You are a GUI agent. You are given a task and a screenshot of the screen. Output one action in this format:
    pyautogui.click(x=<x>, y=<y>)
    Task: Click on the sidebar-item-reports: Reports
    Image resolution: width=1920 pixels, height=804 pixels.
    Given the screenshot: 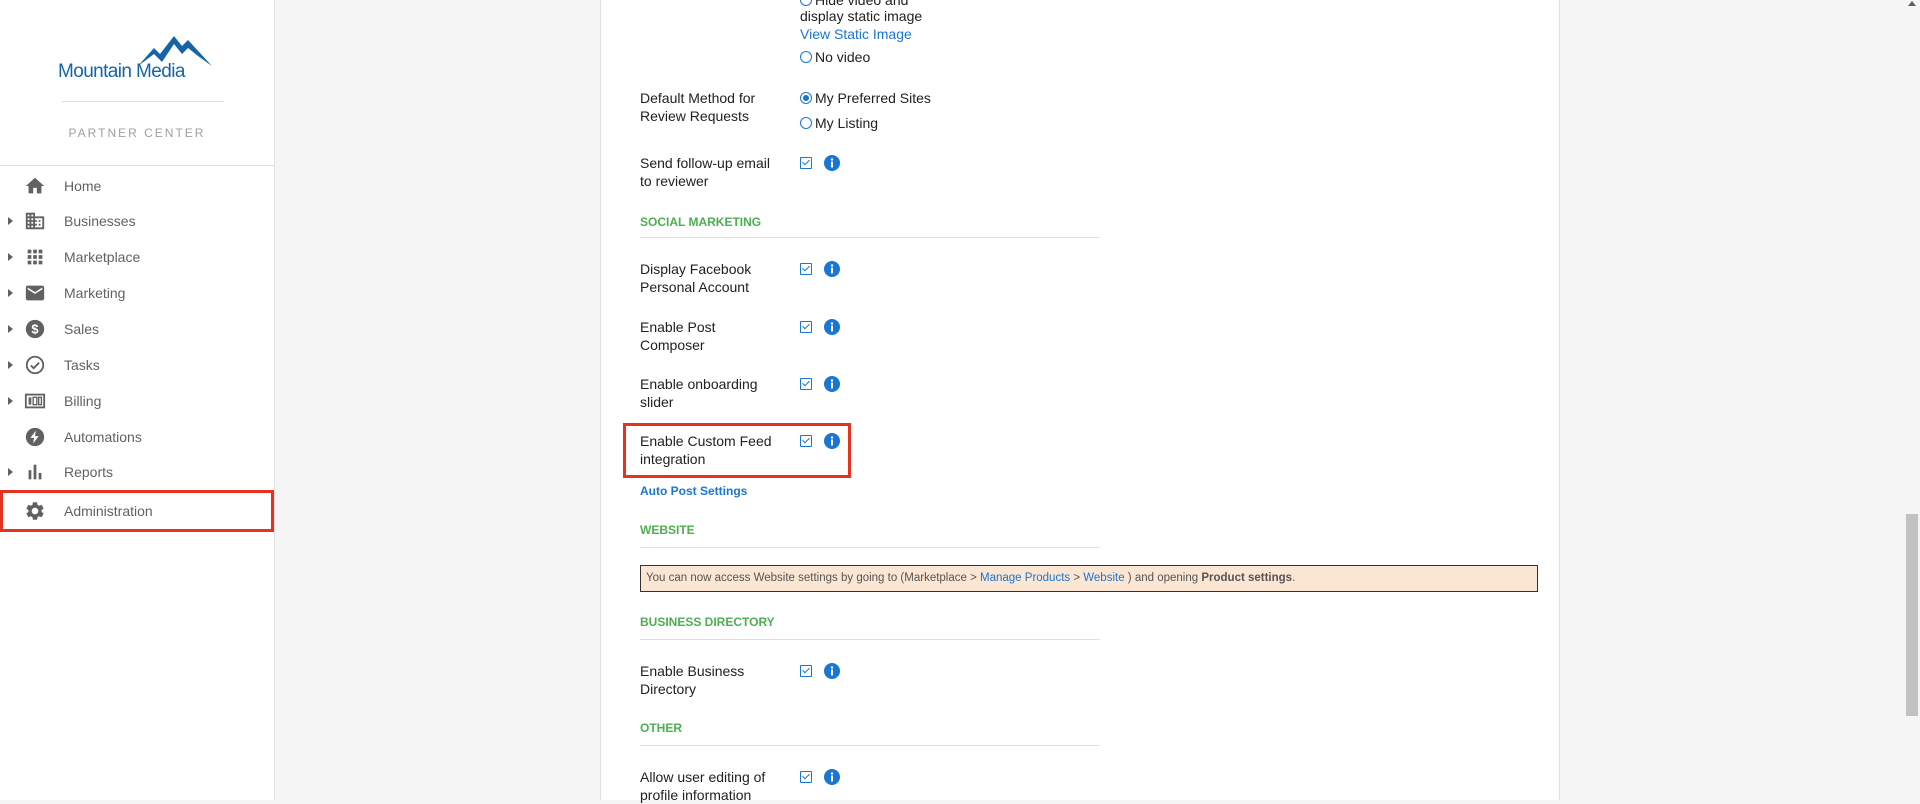 What is the action you would take?
    pyautogui.click(x=137, y=472)
    